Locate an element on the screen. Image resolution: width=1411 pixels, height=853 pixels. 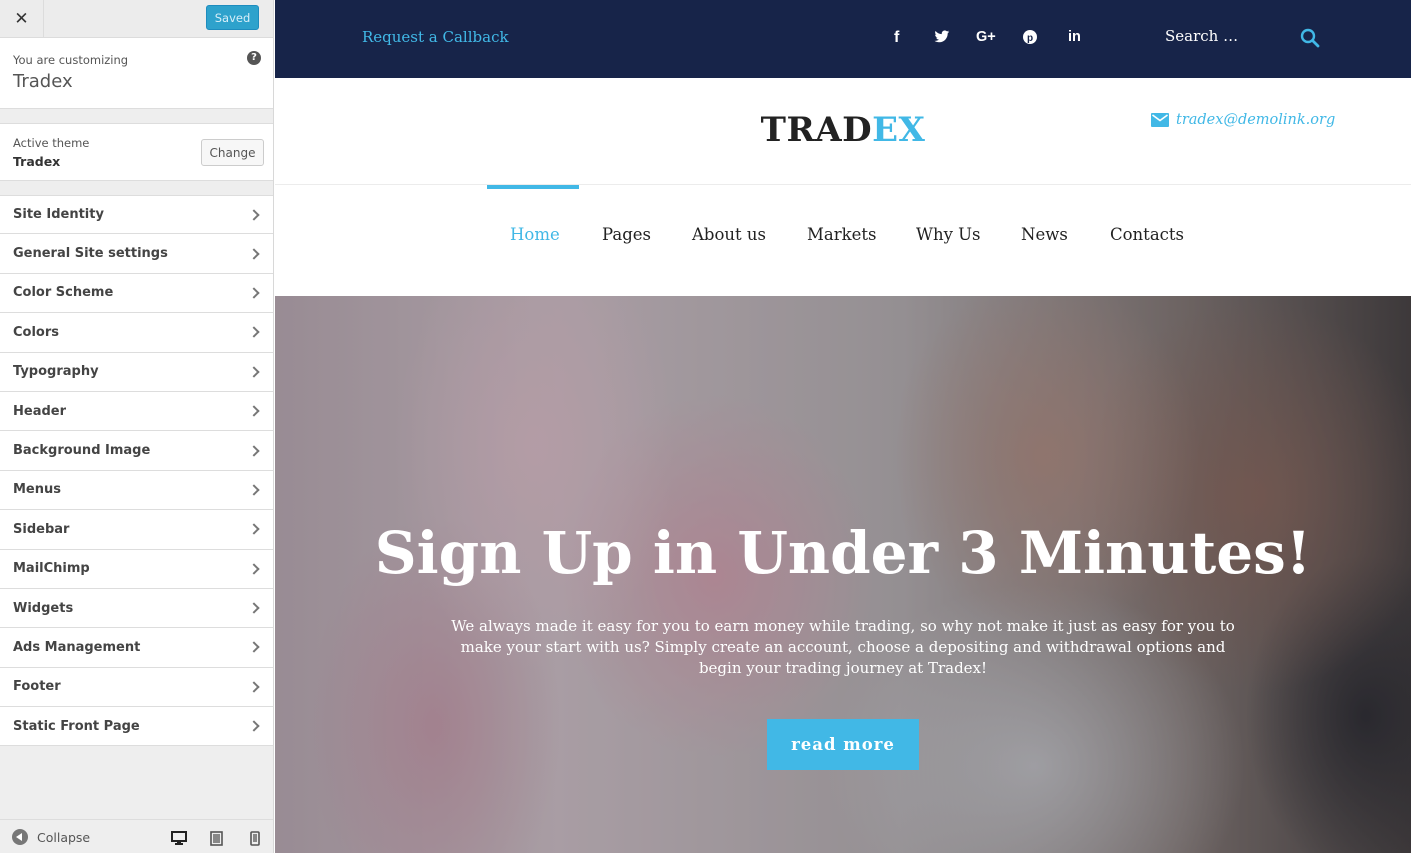
saved-button: Saved is located at coordinates (232, 17).